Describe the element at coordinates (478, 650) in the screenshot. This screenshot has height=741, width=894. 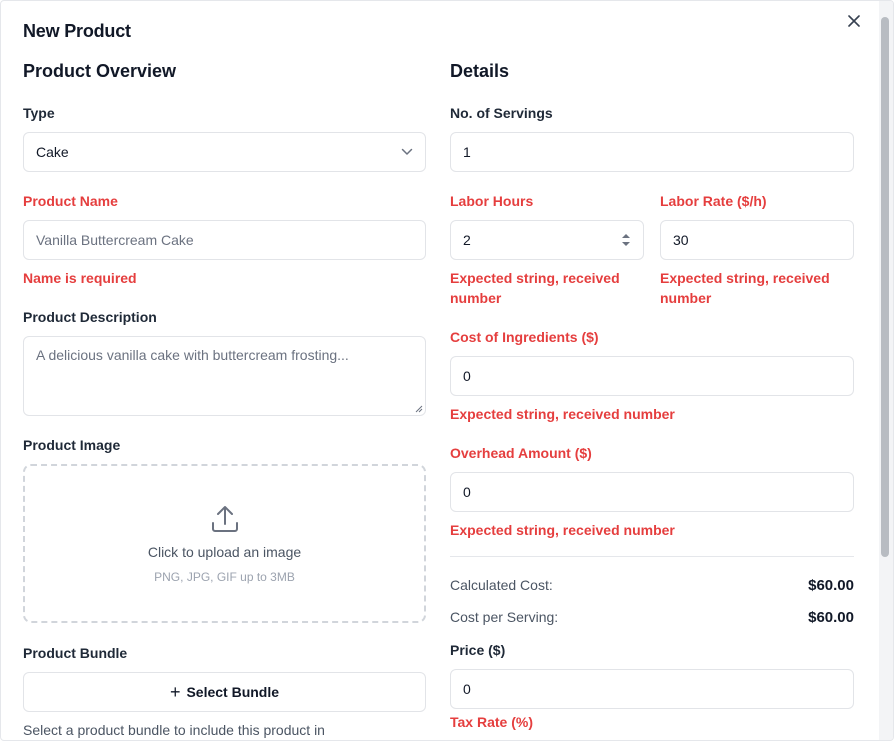
I see `price-label: Price ($)` at that location.